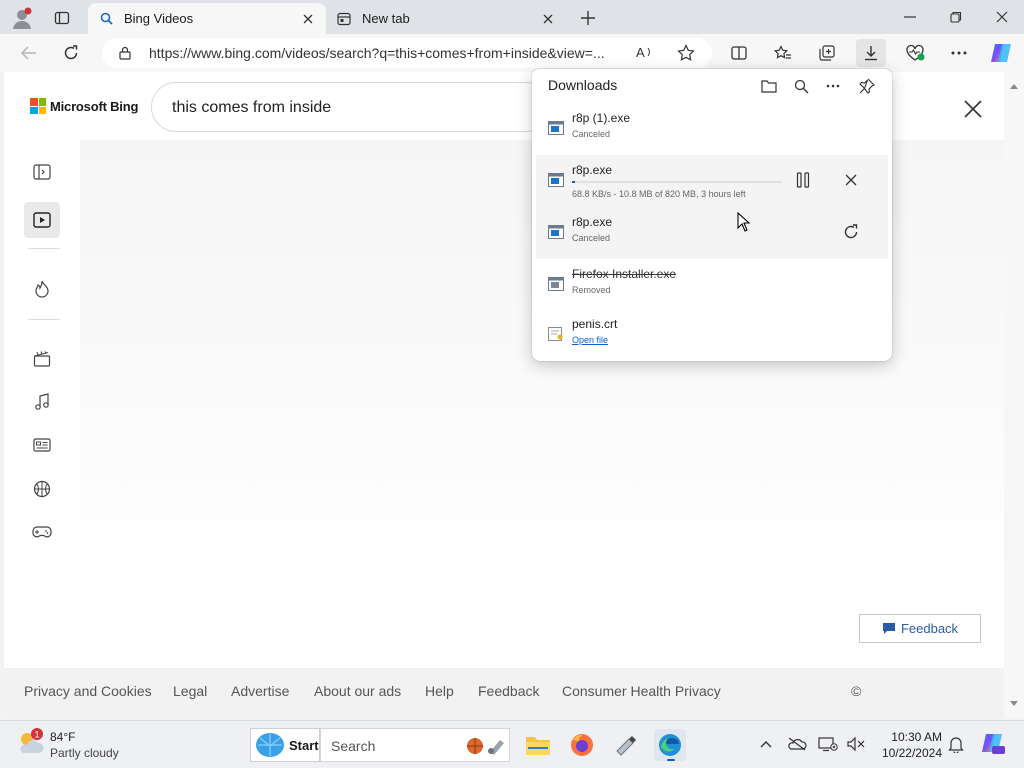  What do you see at coordinates (973, 109) in the screenshot?
I see `close-search-button` at bounding box center [973, 109].